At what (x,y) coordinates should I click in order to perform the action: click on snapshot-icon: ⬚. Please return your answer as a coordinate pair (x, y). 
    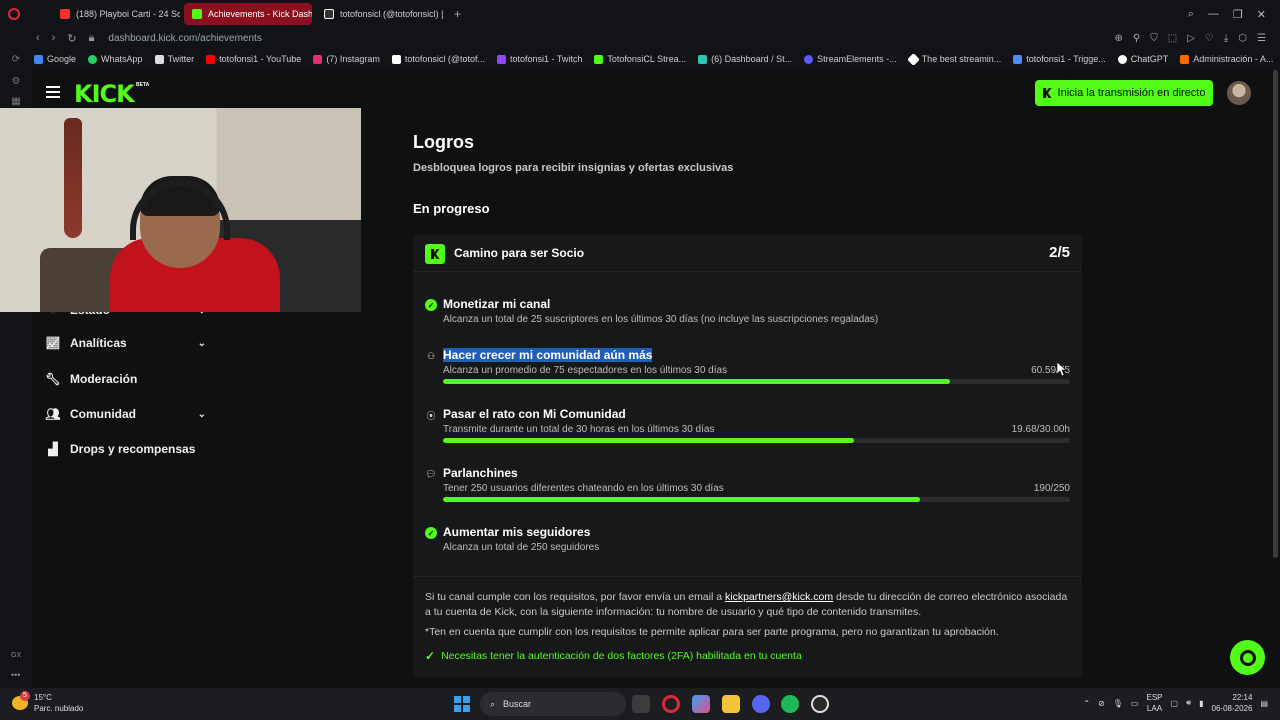
    Looking at the image, I should click on (1172, 38).